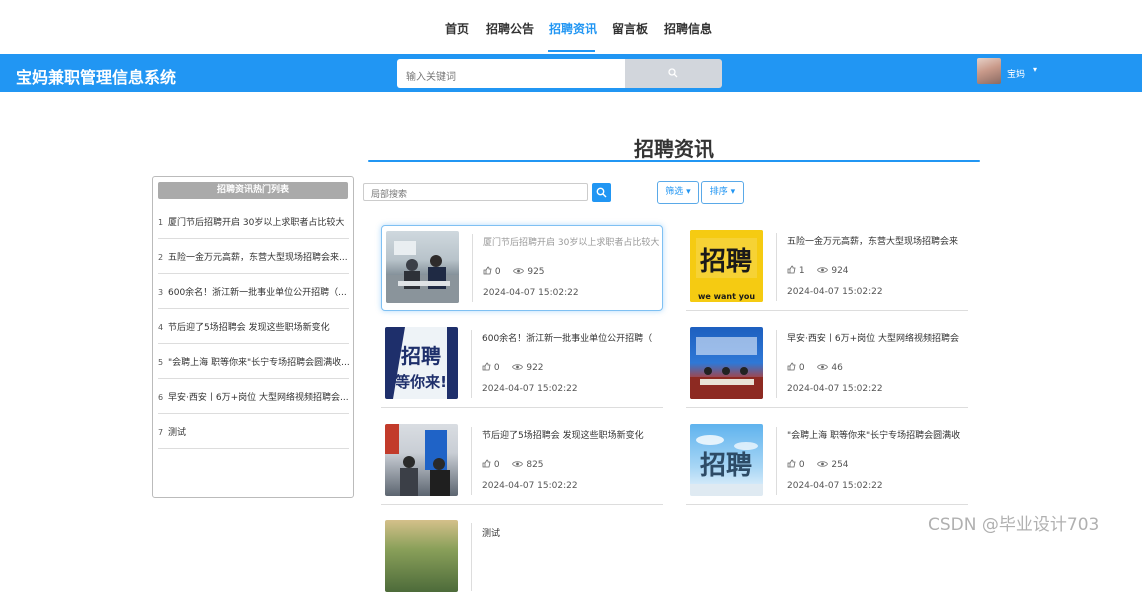  Describe the element at coordinates (630, 28) in the screenshot. I see `nav-message-board: 留言板` at that location.